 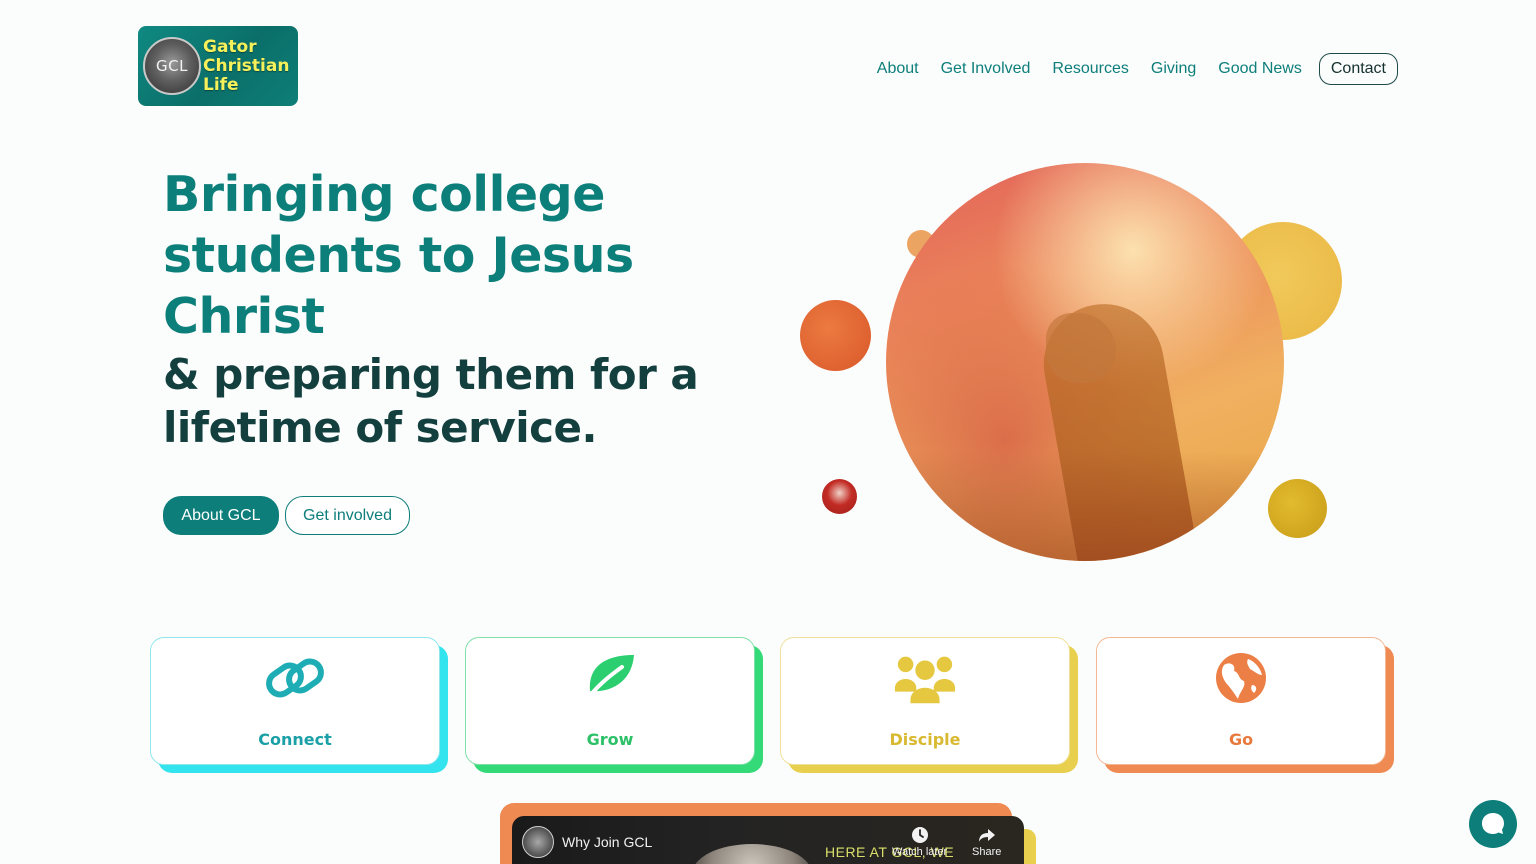 I want to click on watch-later-button: Watch later, so click(x=919, y=842).